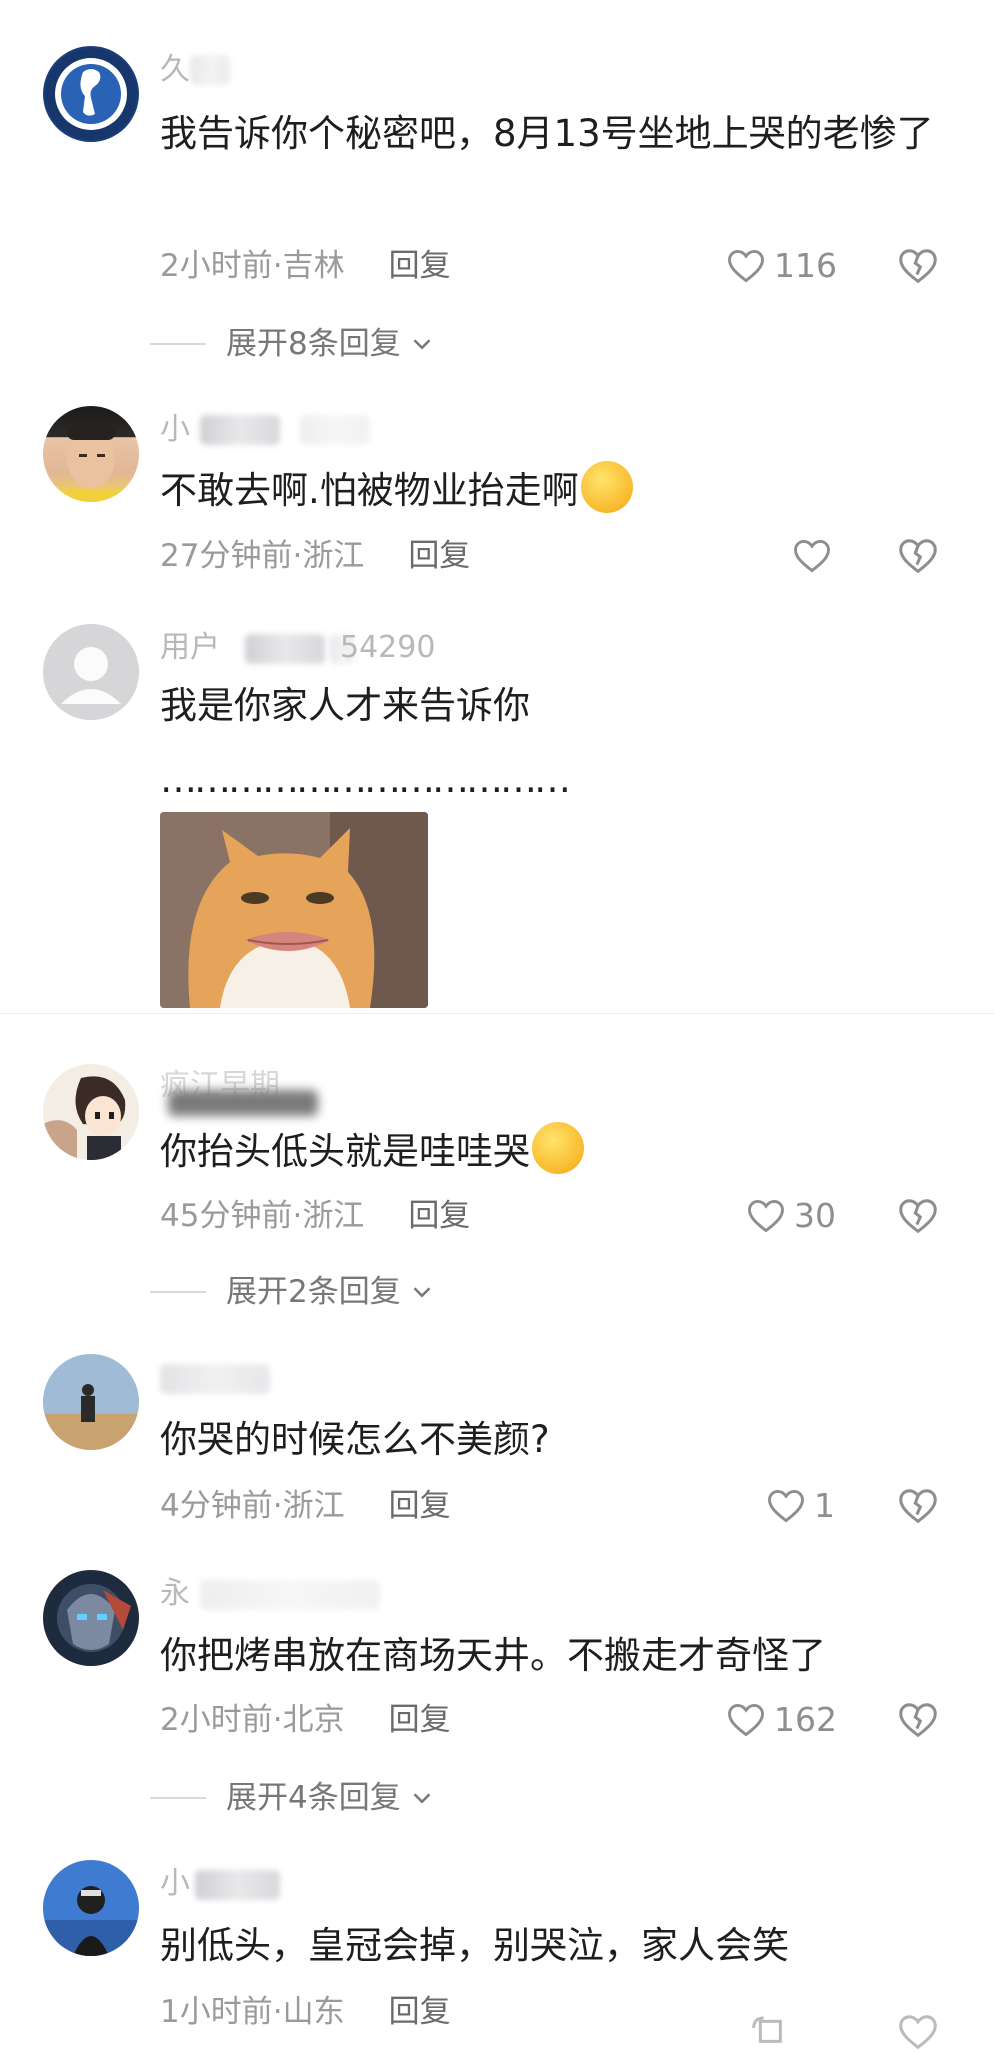  Describe the element at coordinates (474, 1945) in the screenshot. I see `comment-text: 别低头，皇冠会掉，别哭泣，家人会笑` at that location.